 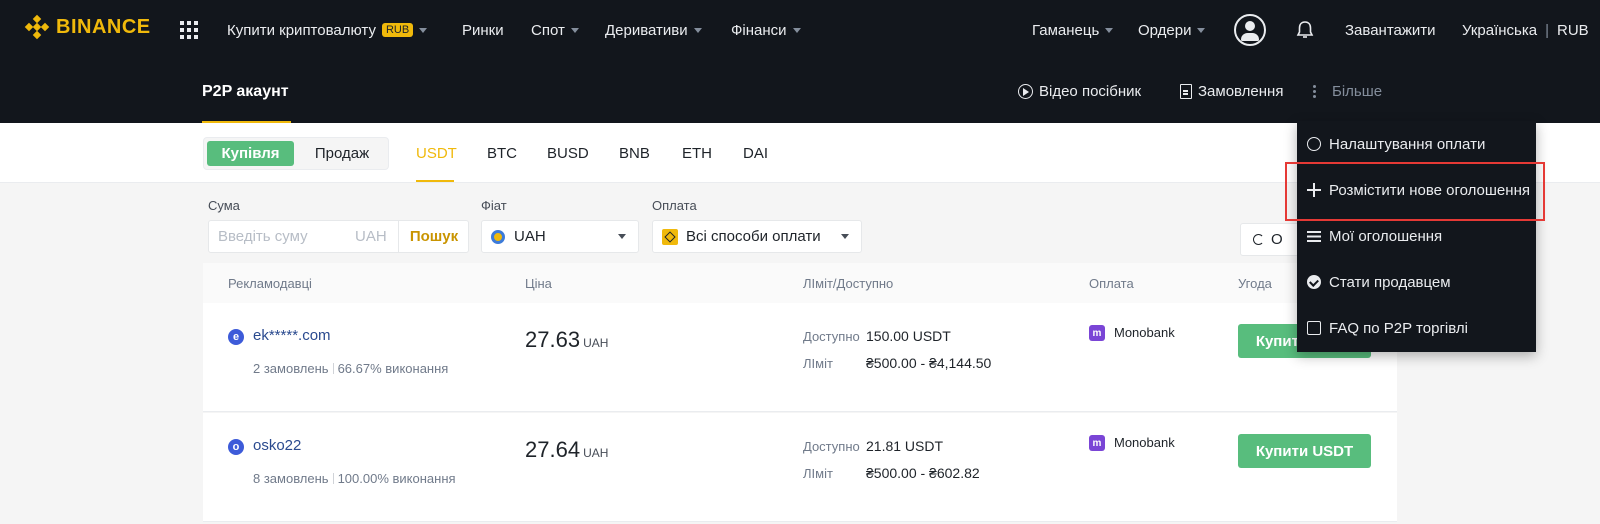 I want to click on advertiser-name: ek*****.com, so click(x=292, y=335).